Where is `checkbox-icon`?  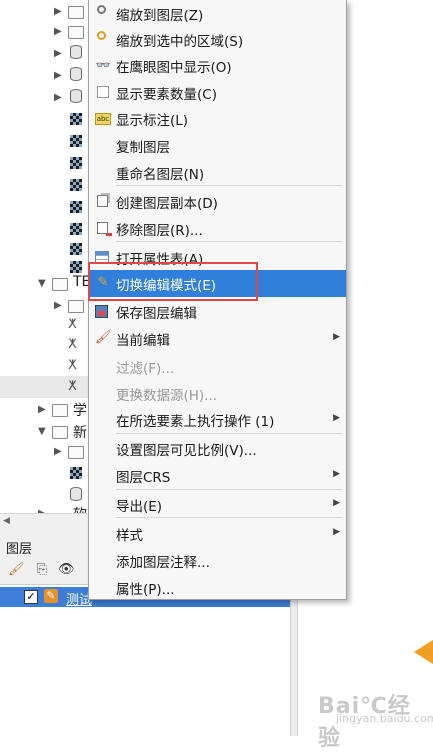
checkbox-icon is located at coordinates (103, 92).